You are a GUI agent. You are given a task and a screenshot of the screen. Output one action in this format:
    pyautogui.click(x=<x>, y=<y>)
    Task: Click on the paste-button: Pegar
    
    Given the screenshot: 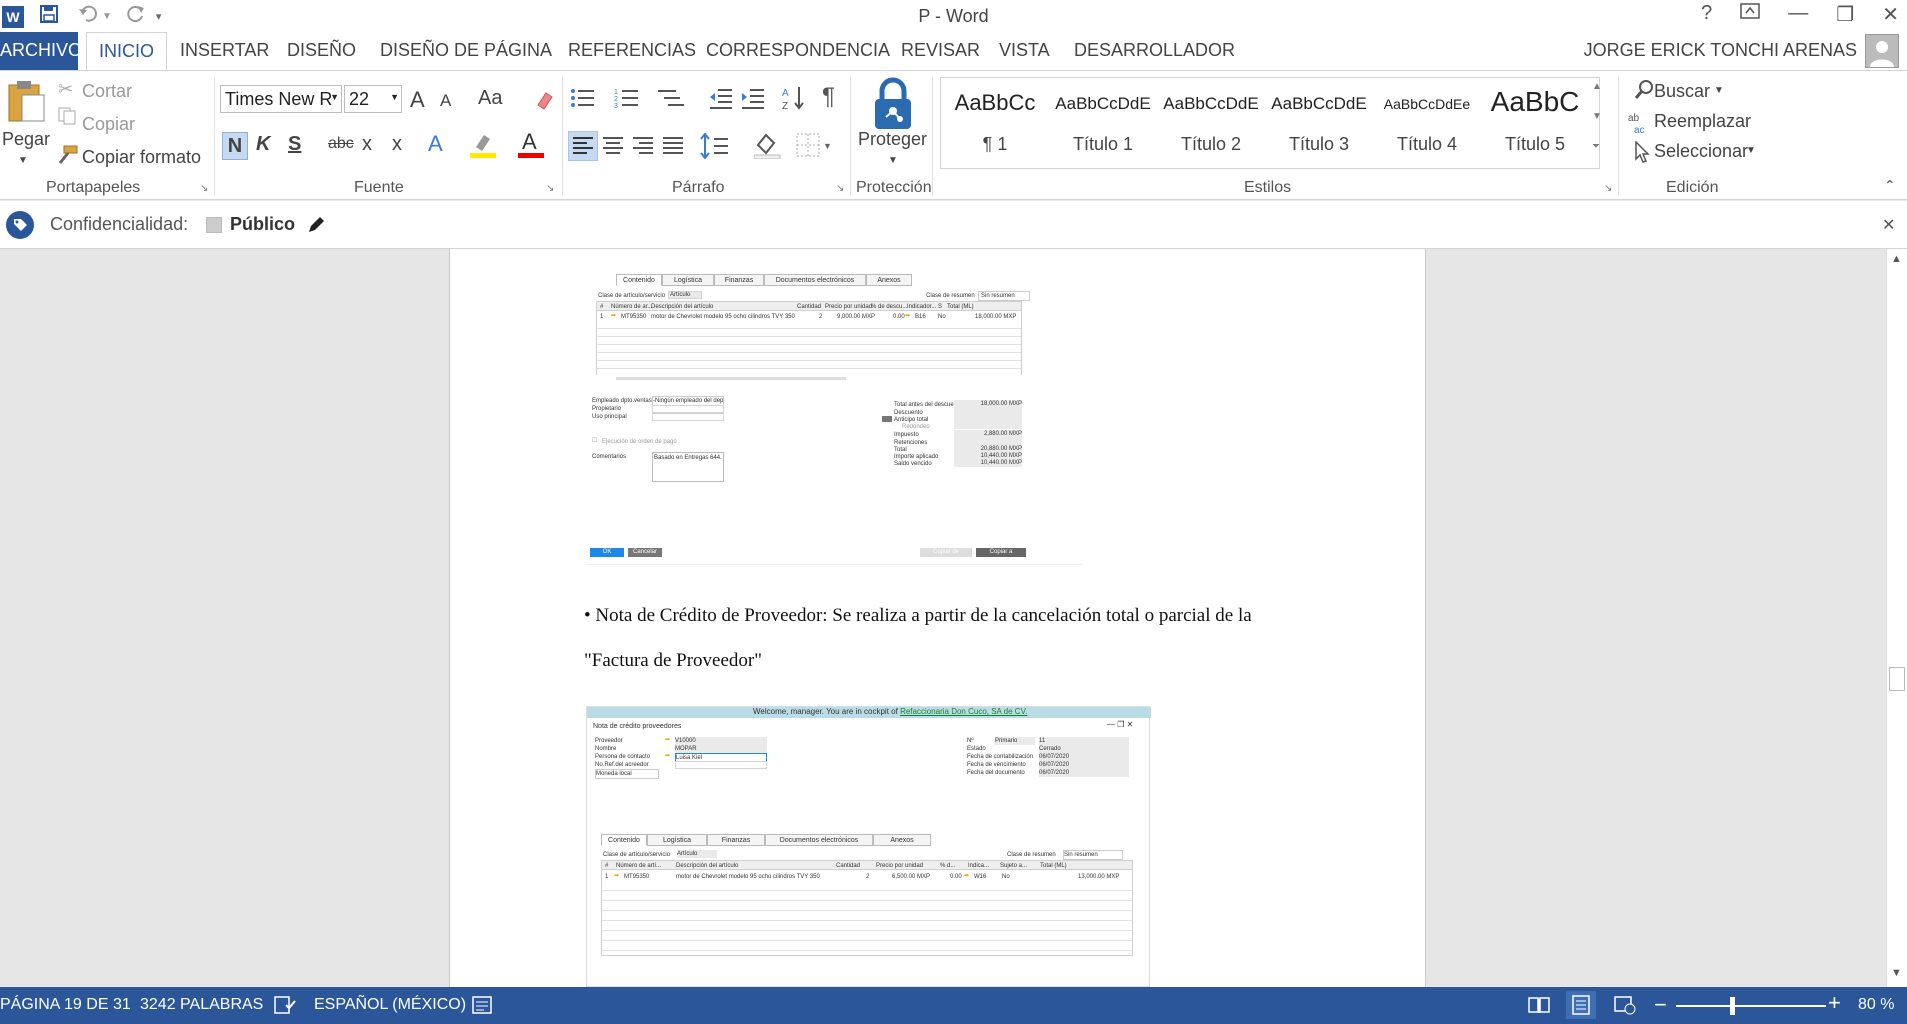 What is the action you would take?
    pyautogui.click(x=26, y=139)
    